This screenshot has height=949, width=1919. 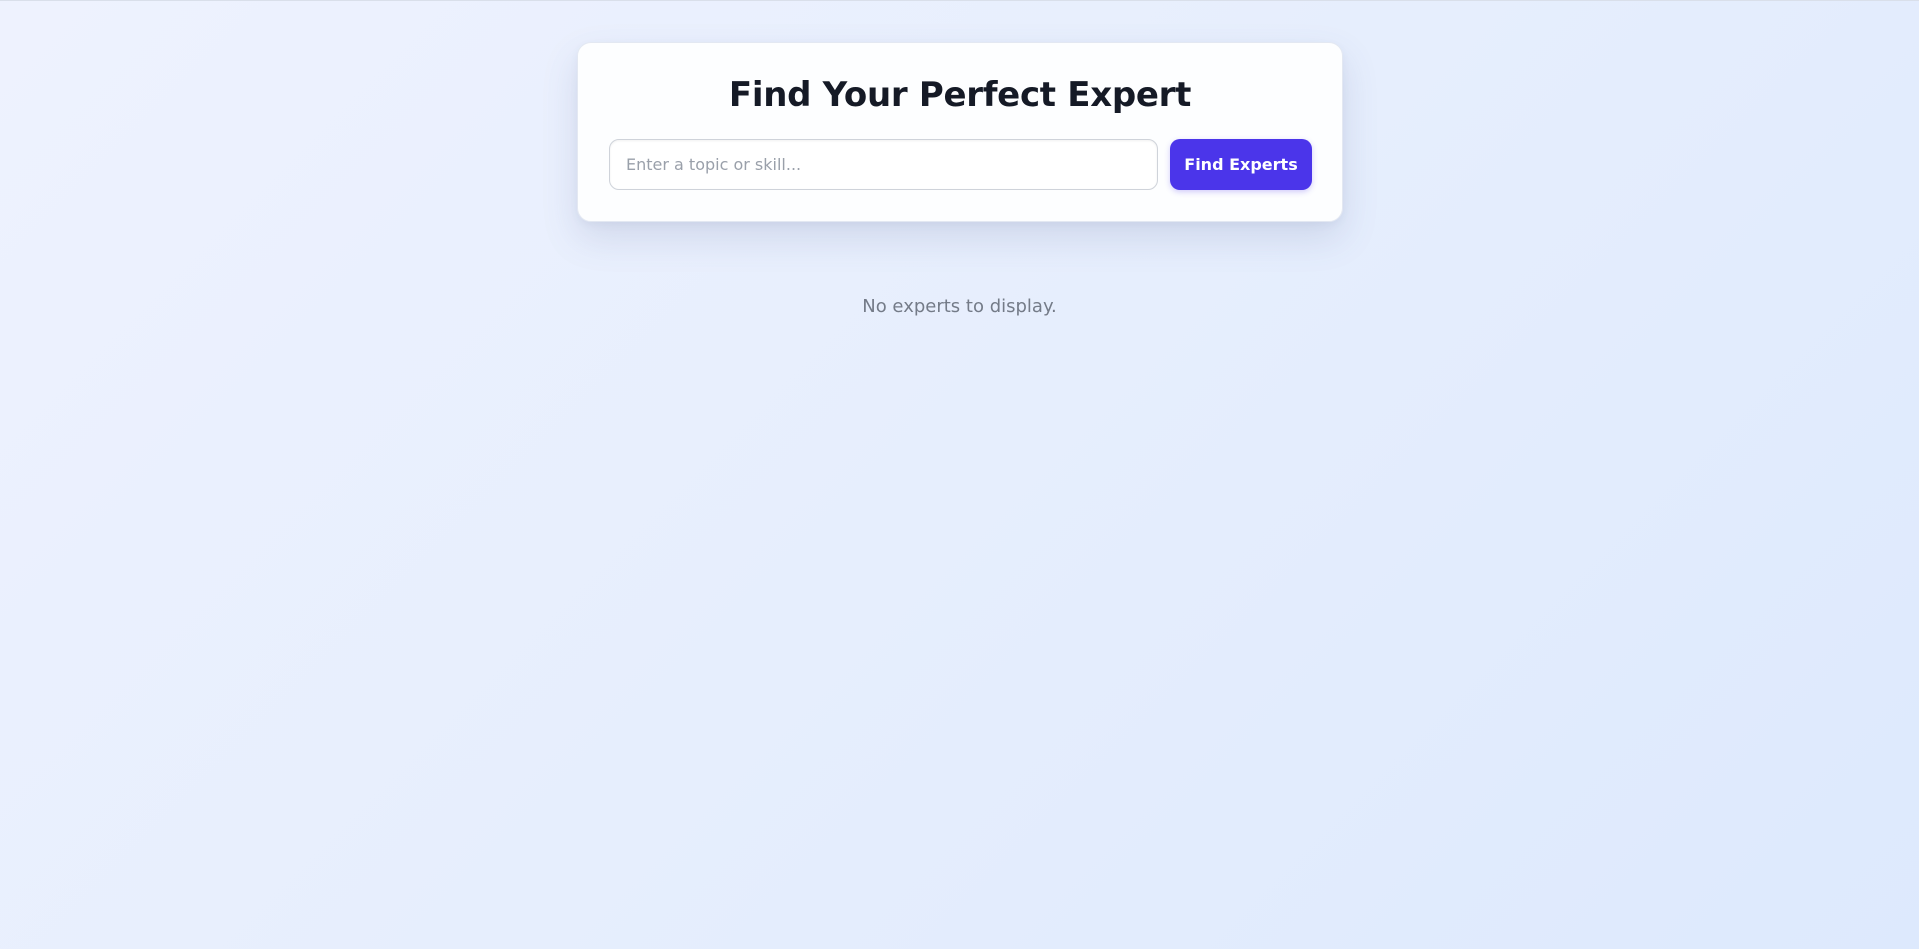 I want to click on search-card: Find Your Perfect Expert Find Experts, so click(x=960, y=132).